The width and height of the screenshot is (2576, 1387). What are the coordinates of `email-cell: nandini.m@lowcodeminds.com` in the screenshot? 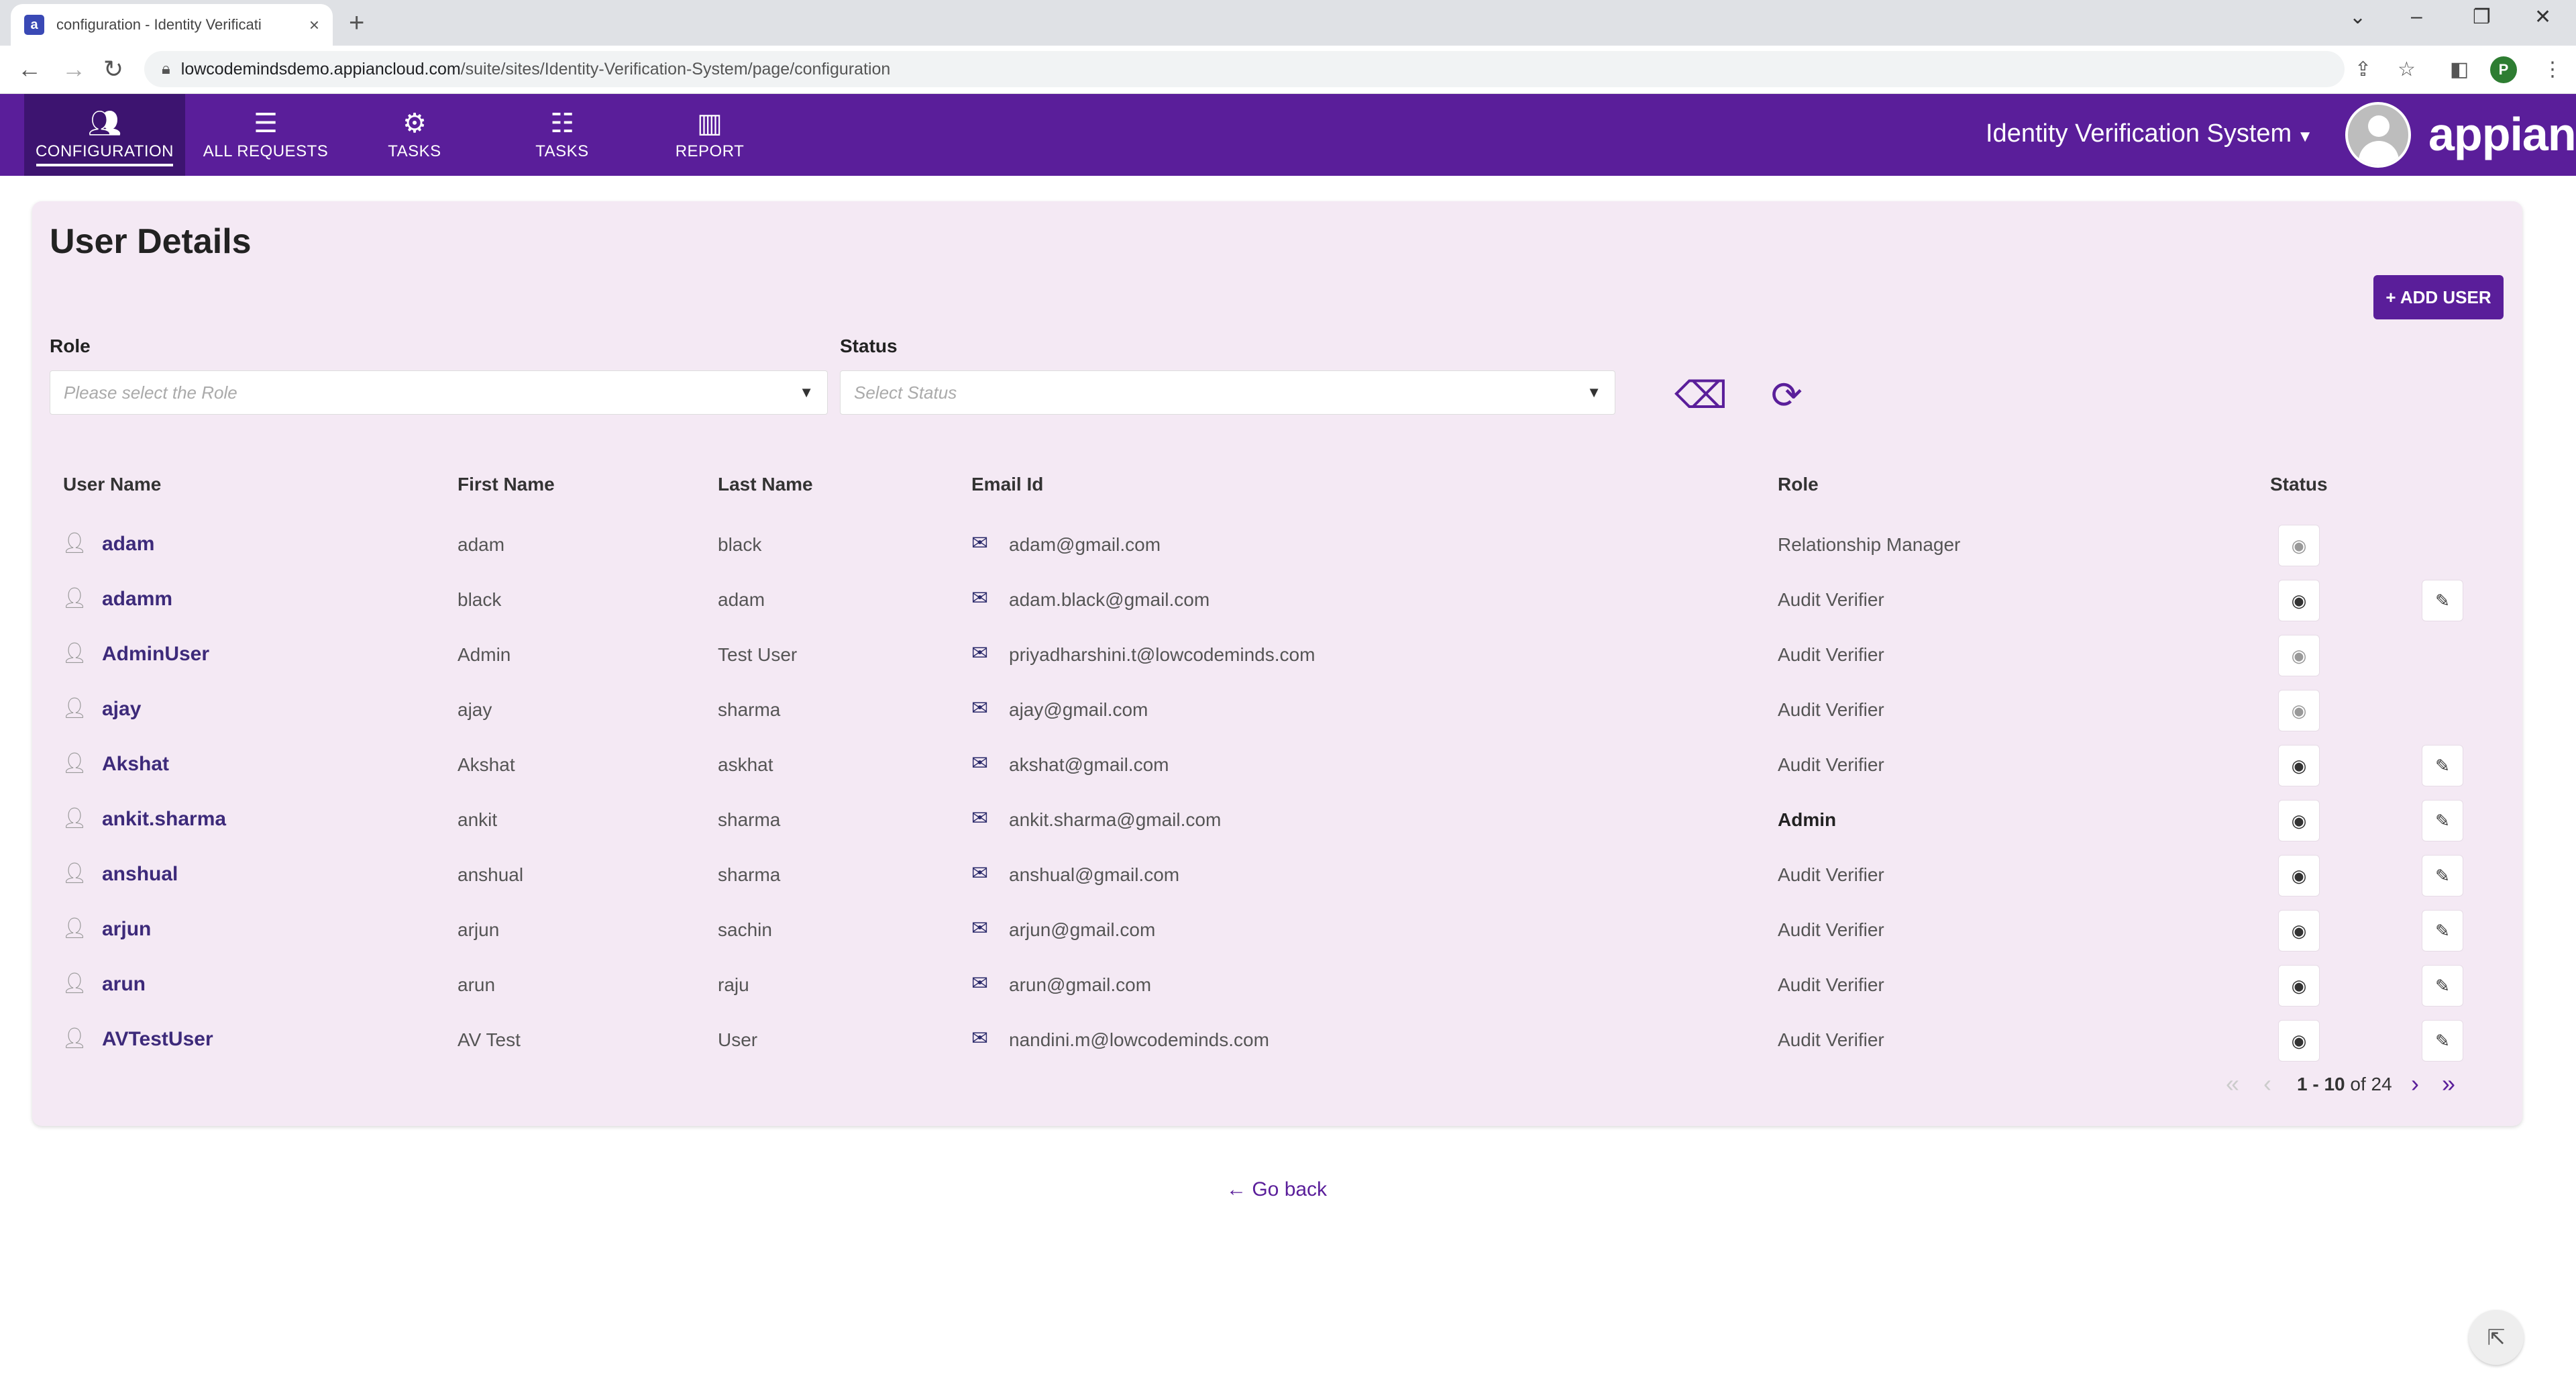 It's located at (1139, 1039).